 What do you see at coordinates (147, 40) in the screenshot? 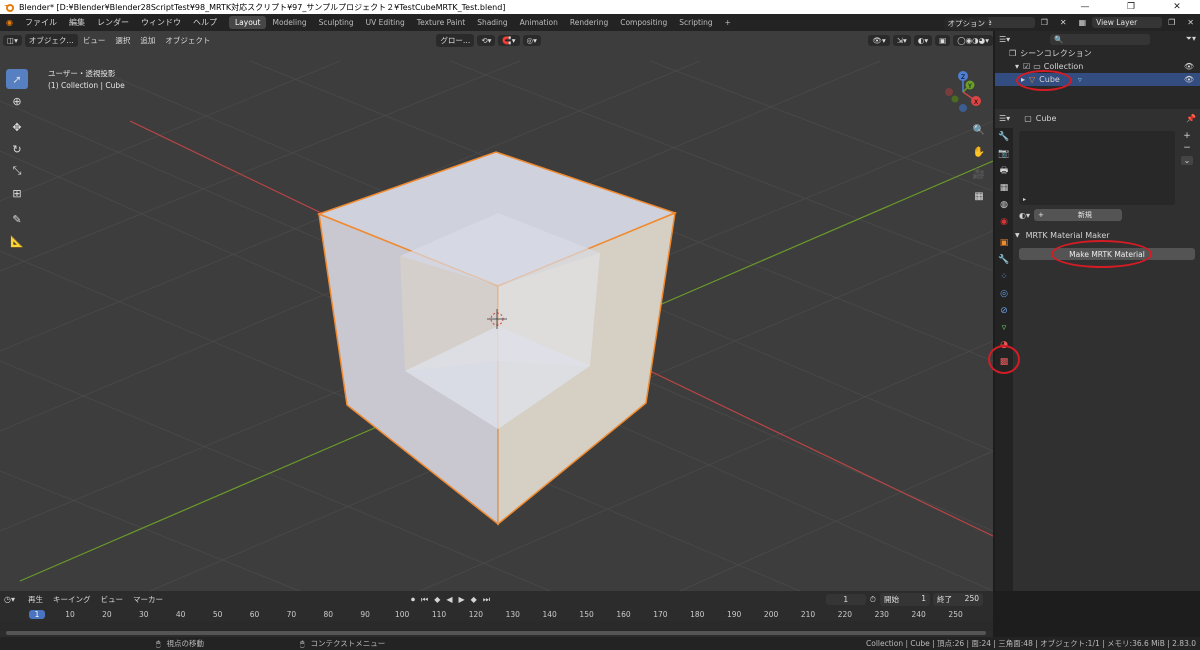
I see `menu-add: 追加` at bounding box center [147, 40].